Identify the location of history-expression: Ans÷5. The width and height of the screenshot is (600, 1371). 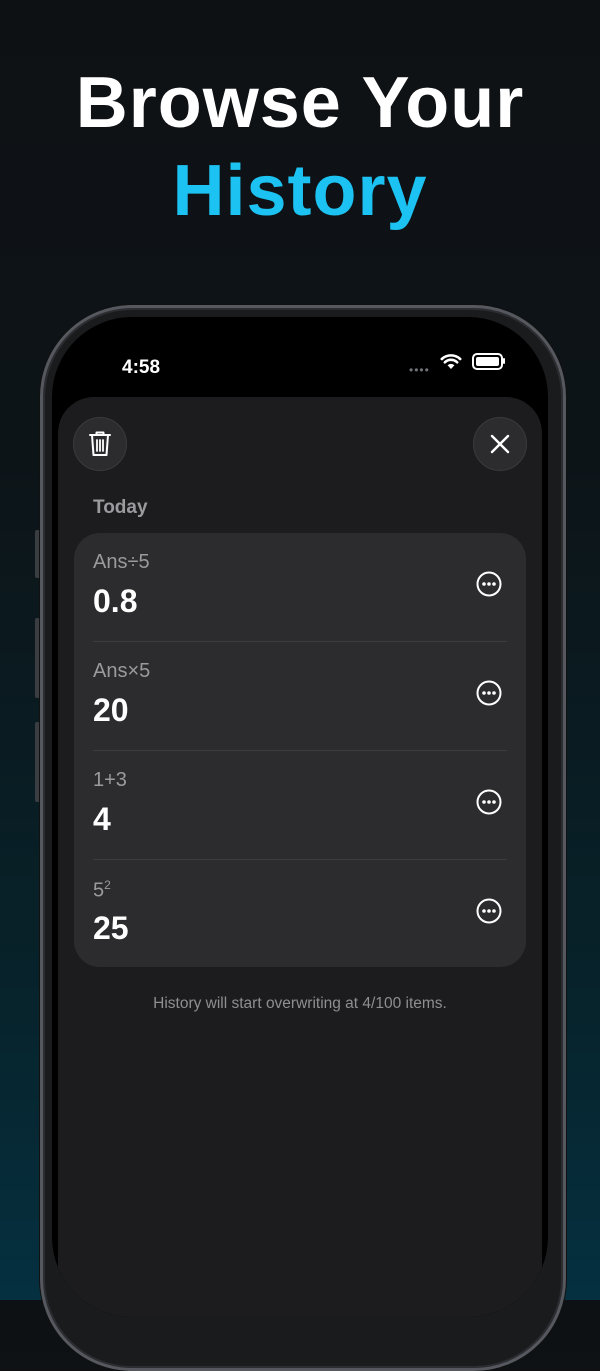
(121, 562).